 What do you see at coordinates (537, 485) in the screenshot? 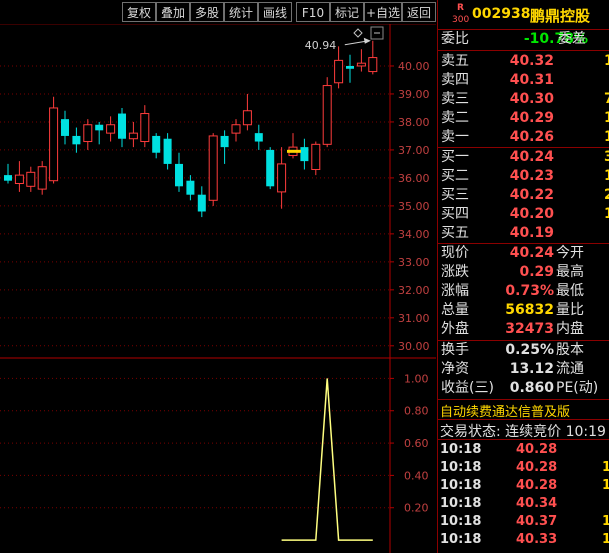
I see `trade-price: 40.28` at bounding box center [537, 485].